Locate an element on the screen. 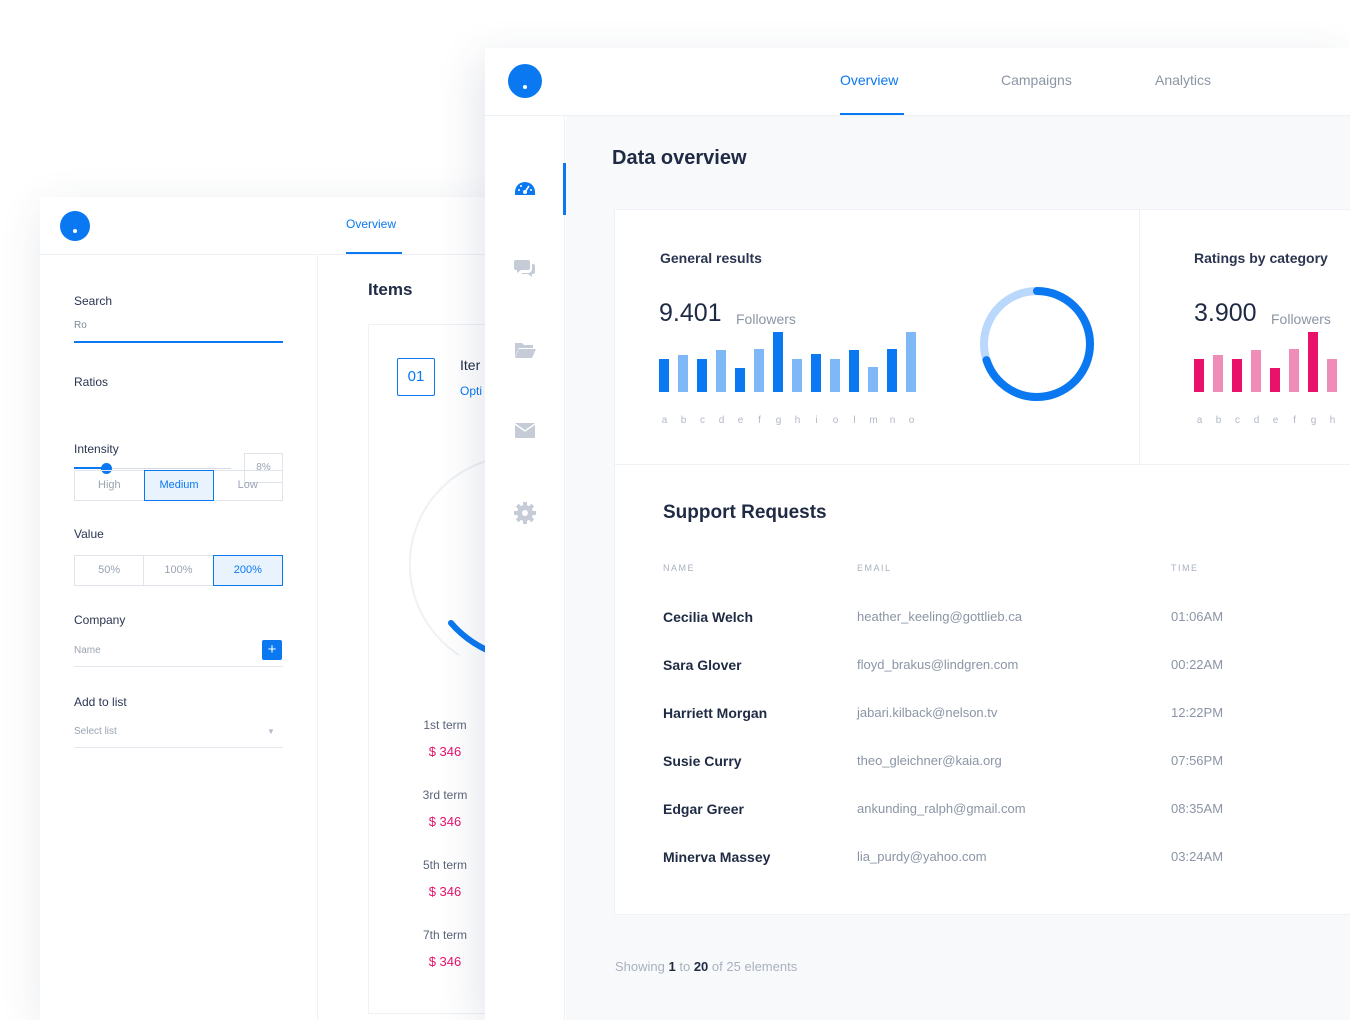  column-header-name: NAME is located at coordinates (679, 568).